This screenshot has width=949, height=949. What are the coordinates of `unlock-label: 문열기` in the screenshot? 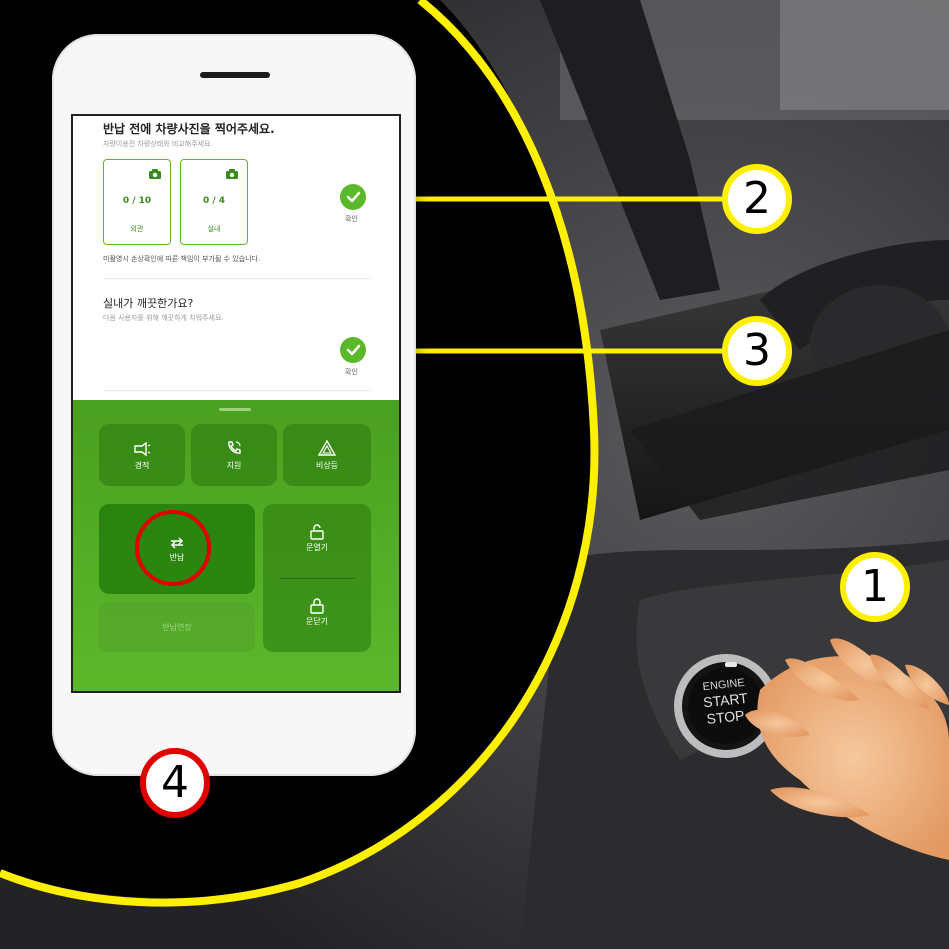 It's located at (317, 547).